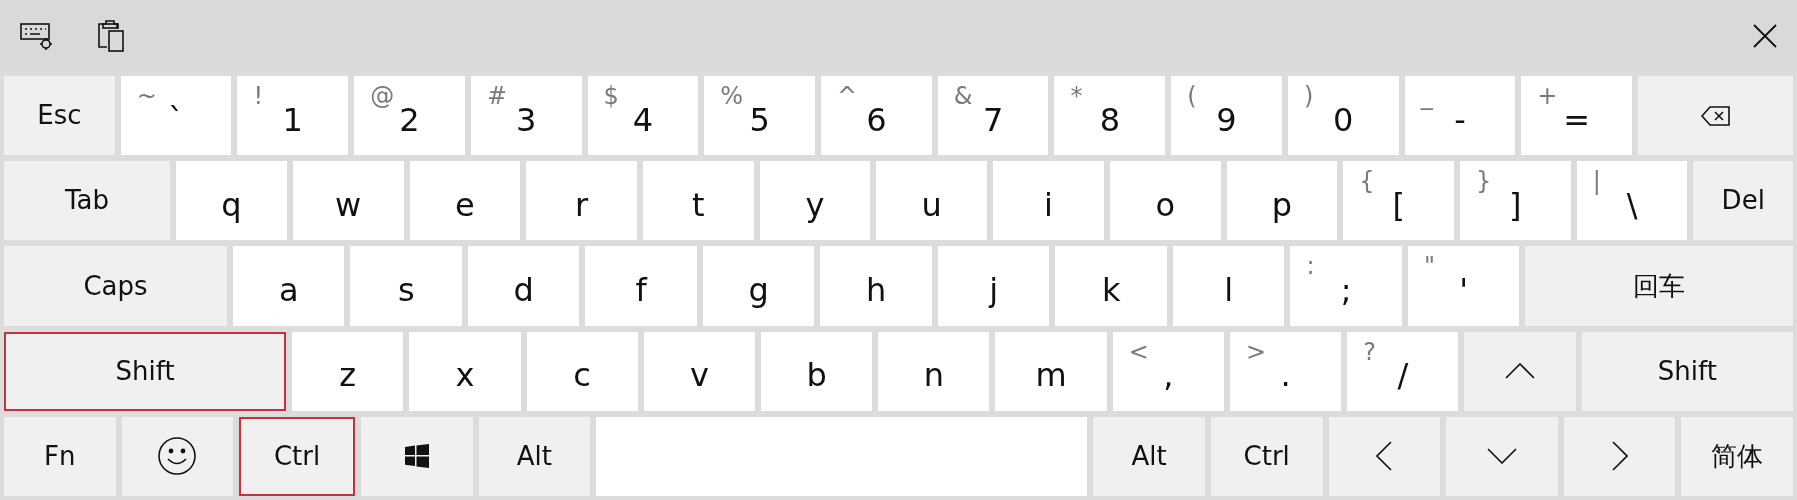 Image resolution: width=1797 pixels, height=500 pixels. I want to click on shift-character: !, so click(258, 96).